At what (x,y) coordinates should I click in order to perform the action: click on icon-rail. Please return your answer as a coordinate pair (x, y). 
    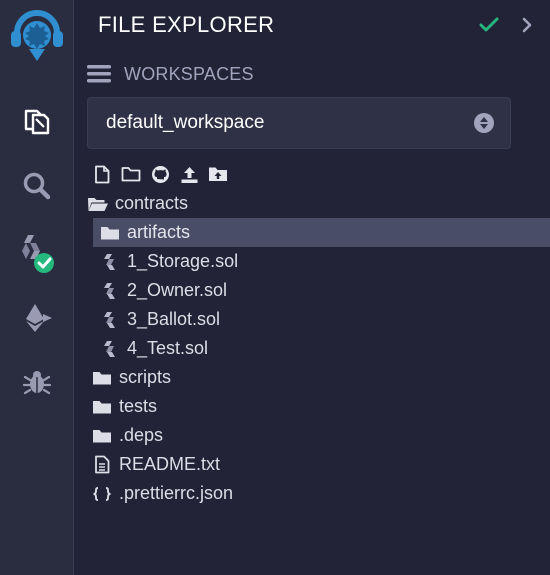
    Looking at the image, I should click on (37, 287).